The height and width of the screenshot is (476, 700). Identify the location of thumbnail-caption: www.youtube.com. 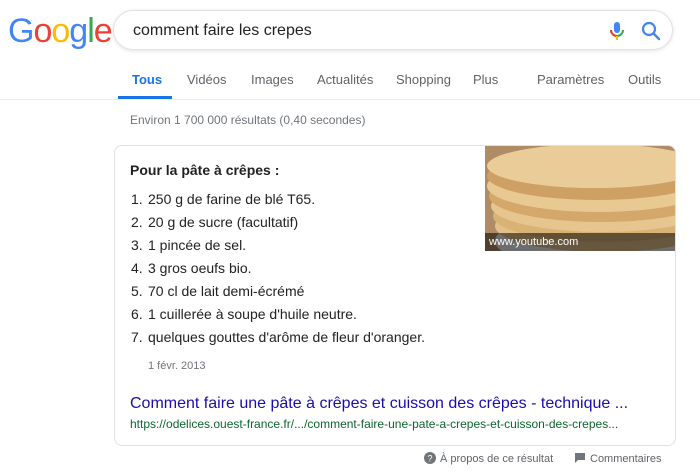
(580, 242).